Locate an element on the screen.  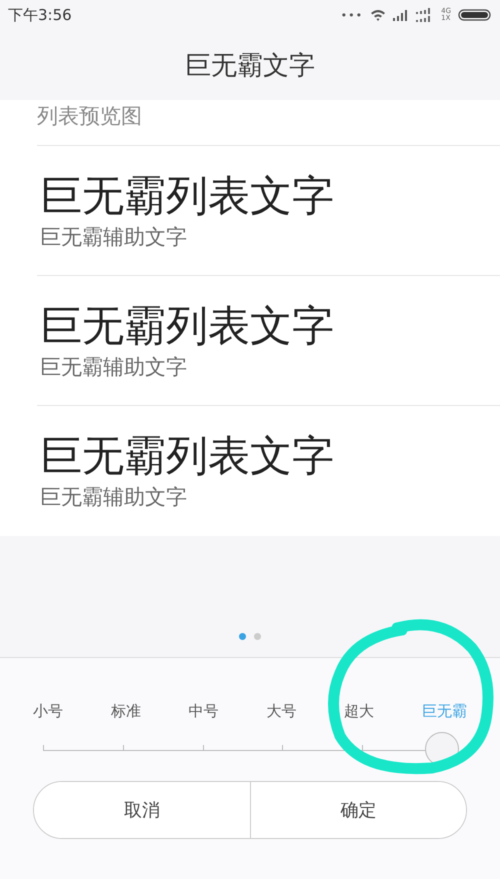
page-title: 巨无霸文字 is located at coordinates (250, 66).